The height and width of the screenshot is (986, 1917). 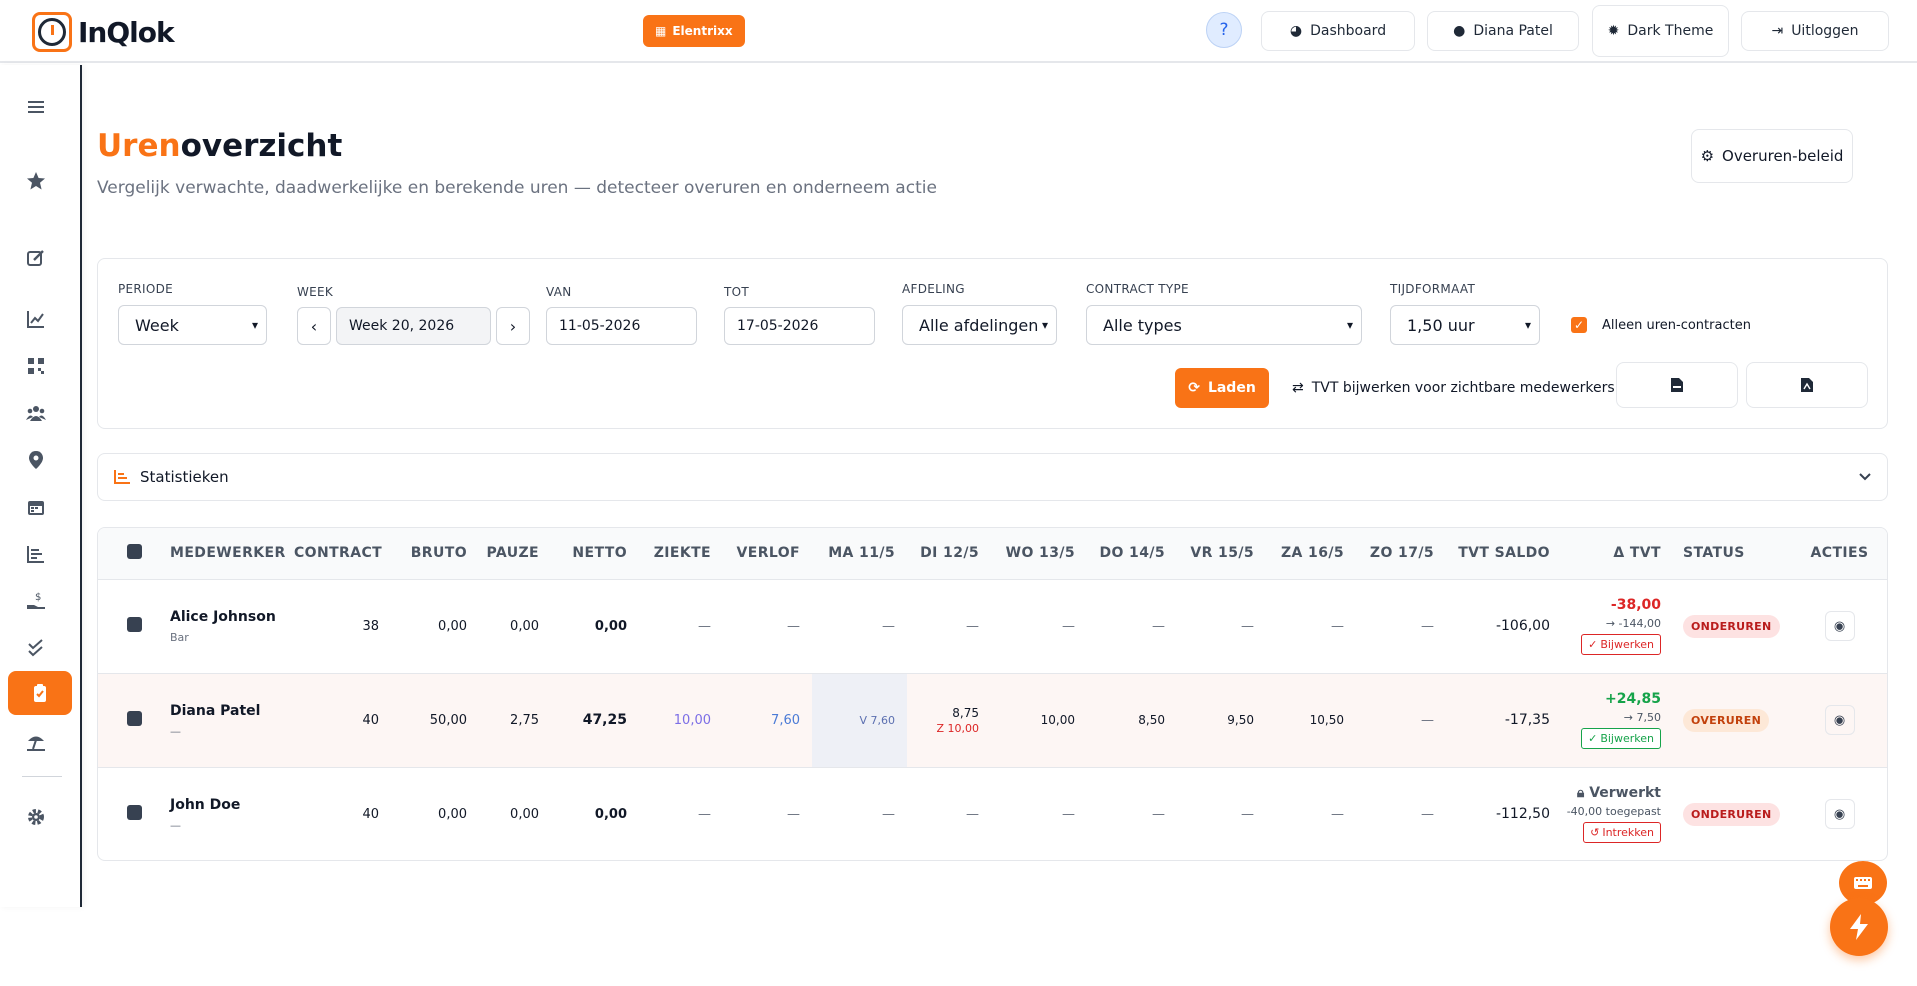 What do you see at coordinates (1132, 554) in the screenshot?
I see `col-do: DO 14/5` at bounding box center [1132, 554].